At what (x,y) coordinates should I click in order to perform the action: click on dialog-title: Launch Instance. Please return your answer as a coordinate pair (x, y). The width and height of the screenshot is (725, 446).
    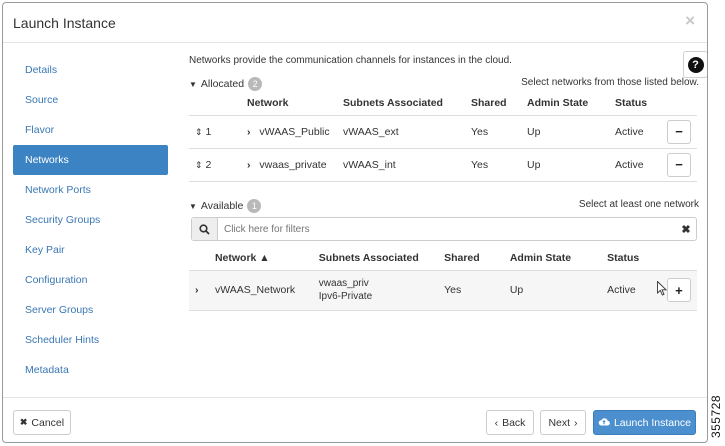
    Looking at the image, I should click on (64, 23).